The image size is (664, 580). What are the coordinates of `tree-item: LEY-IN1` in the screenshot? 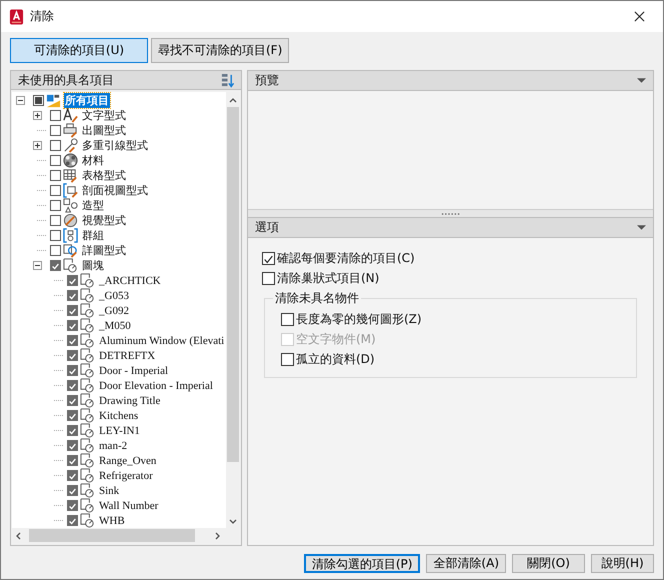 It's located at (119, 430).